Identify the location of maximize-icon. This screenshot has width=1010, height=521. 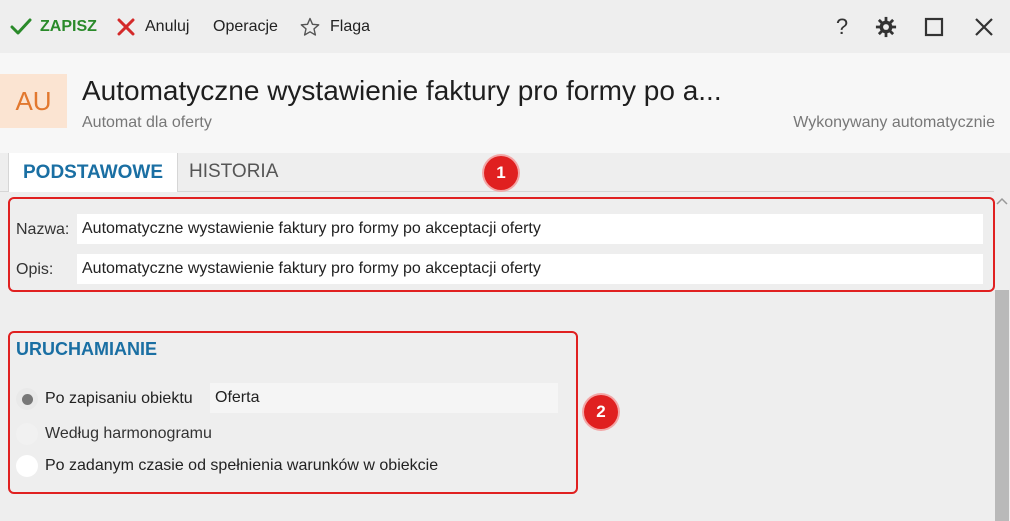
(934, 26).